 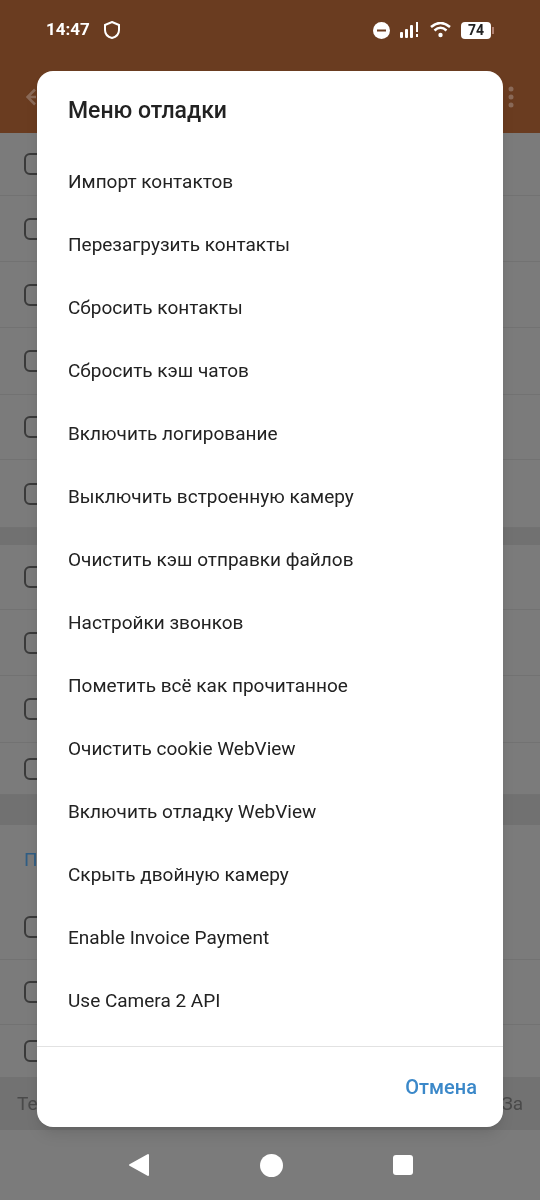 I want to click on battery-icon: 74, so click(x=477, y=30).